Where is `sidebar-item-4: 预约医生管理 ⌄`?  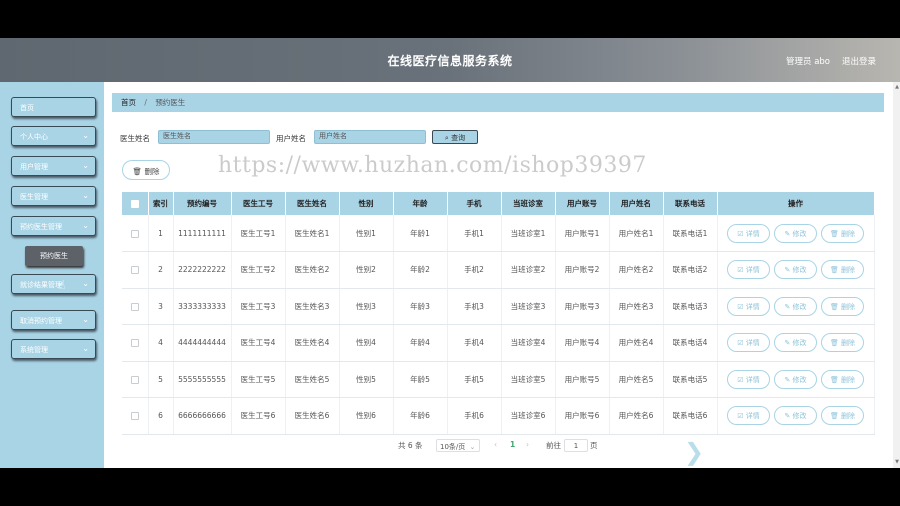 sidebar-item-4: 预约医生管理 ⌄ is located at coordinates (53, 226).